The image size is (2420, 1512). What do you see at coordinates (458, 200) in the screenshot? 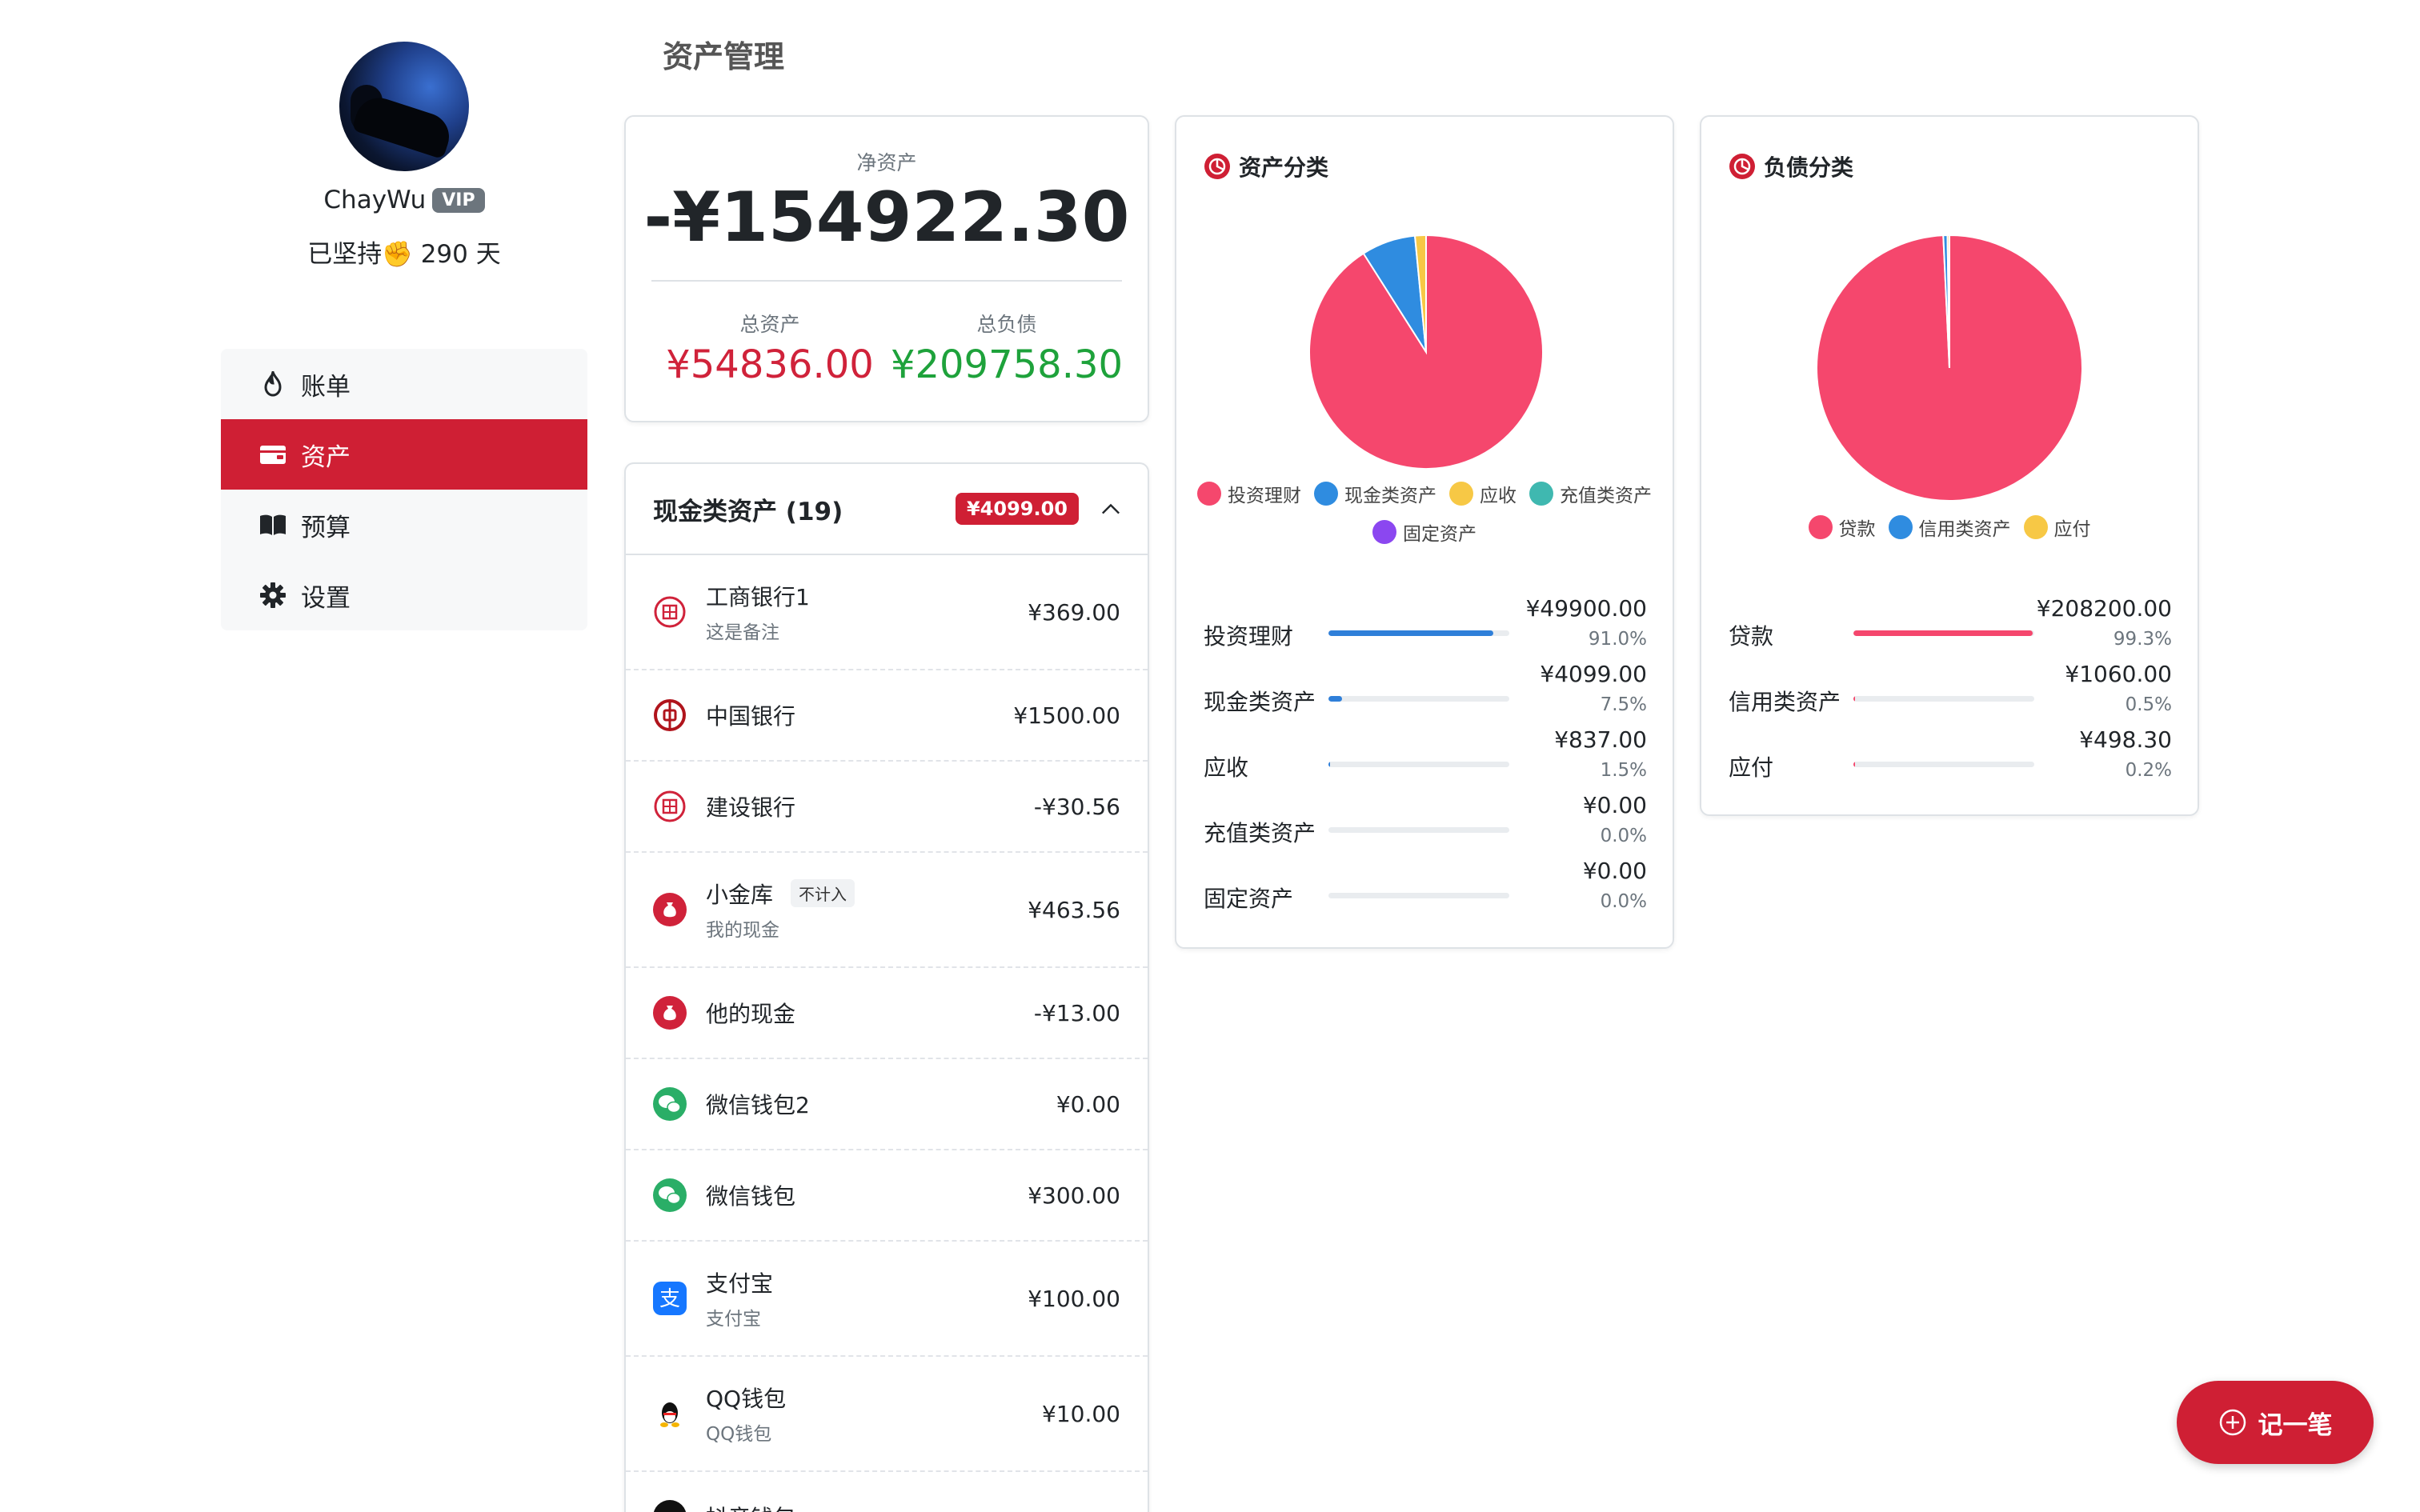
I see `vip-badge: VIP` at bounding box center [458, 200].